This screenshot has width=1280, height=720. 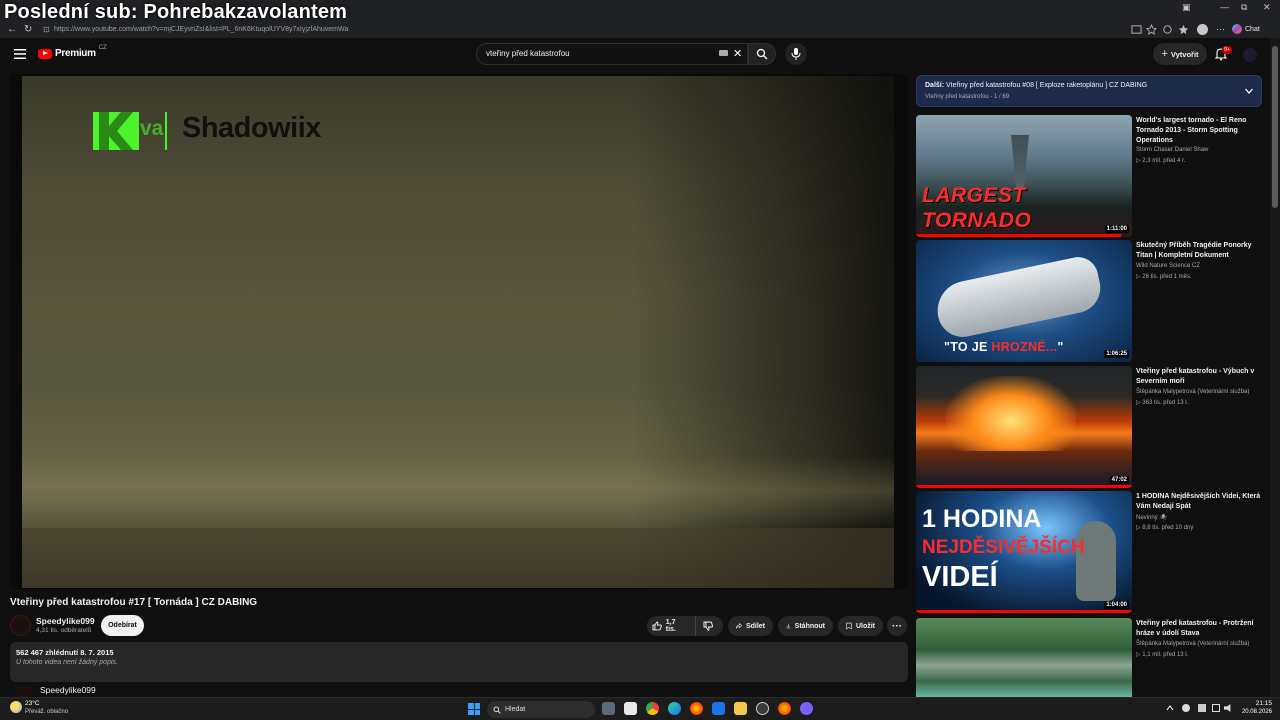 I want to click on copilot-chat-button: Chat, so click(x=1246, y=29).